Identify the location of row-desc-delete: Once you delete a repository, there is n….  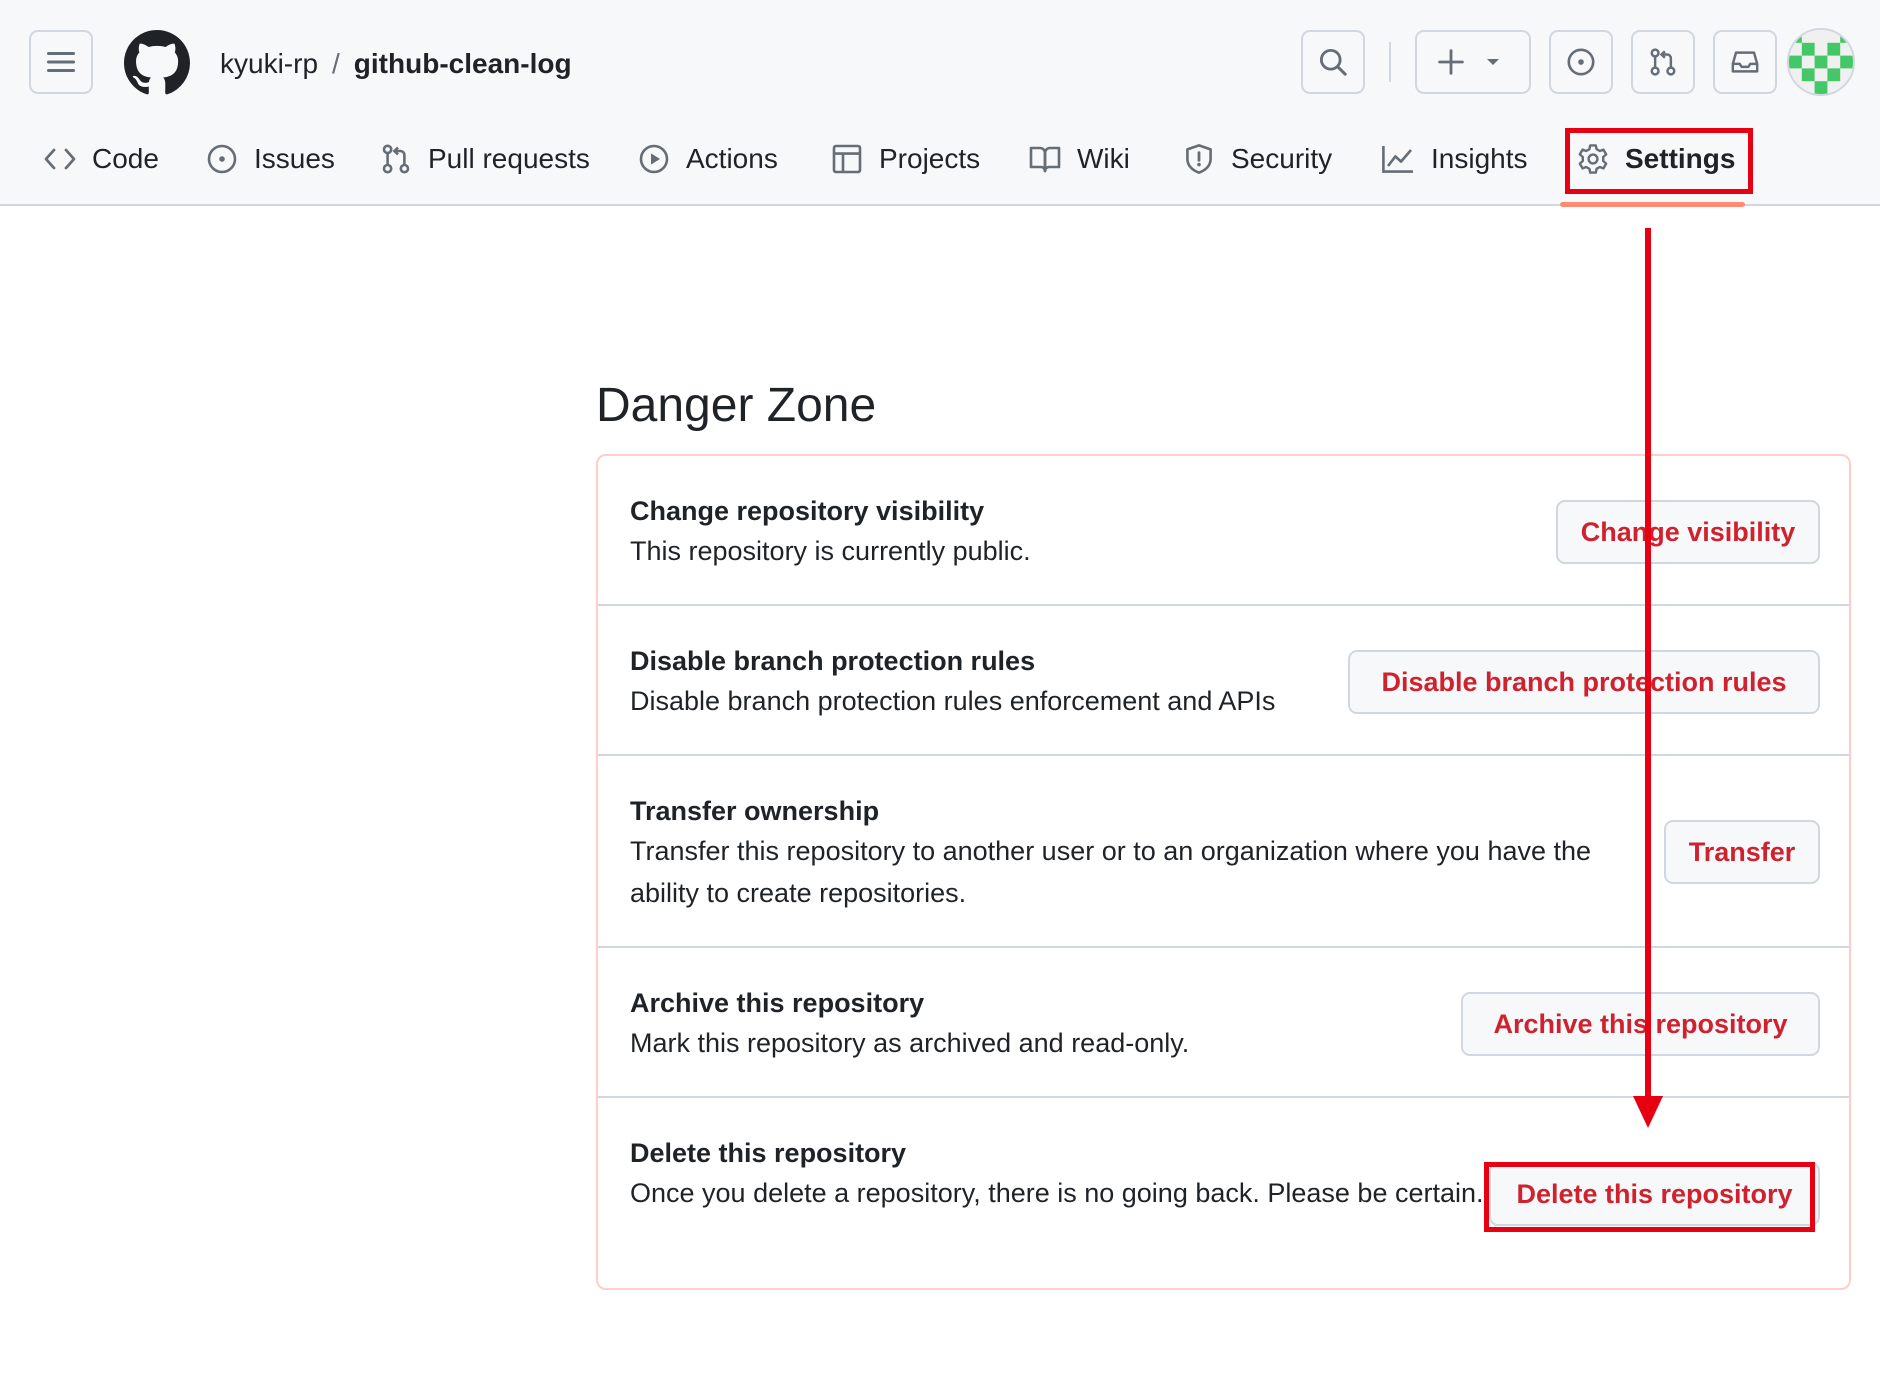
(1057, 1193).